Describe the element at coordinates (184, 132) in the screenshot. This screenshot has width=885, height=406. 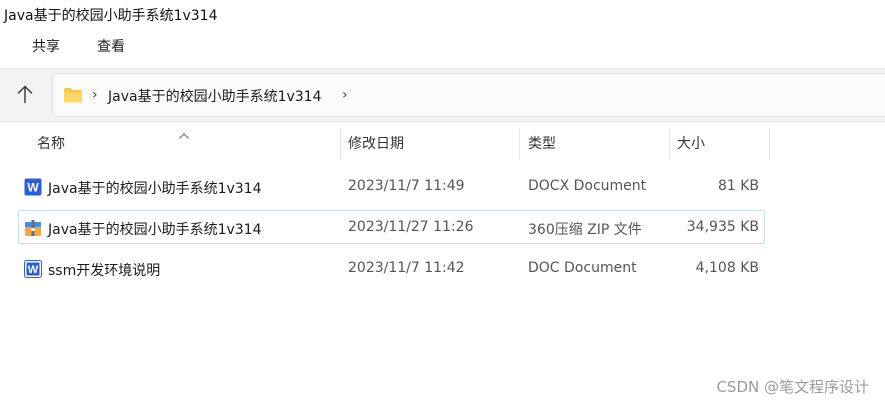
I see `sort-ascending-icon` at that location.